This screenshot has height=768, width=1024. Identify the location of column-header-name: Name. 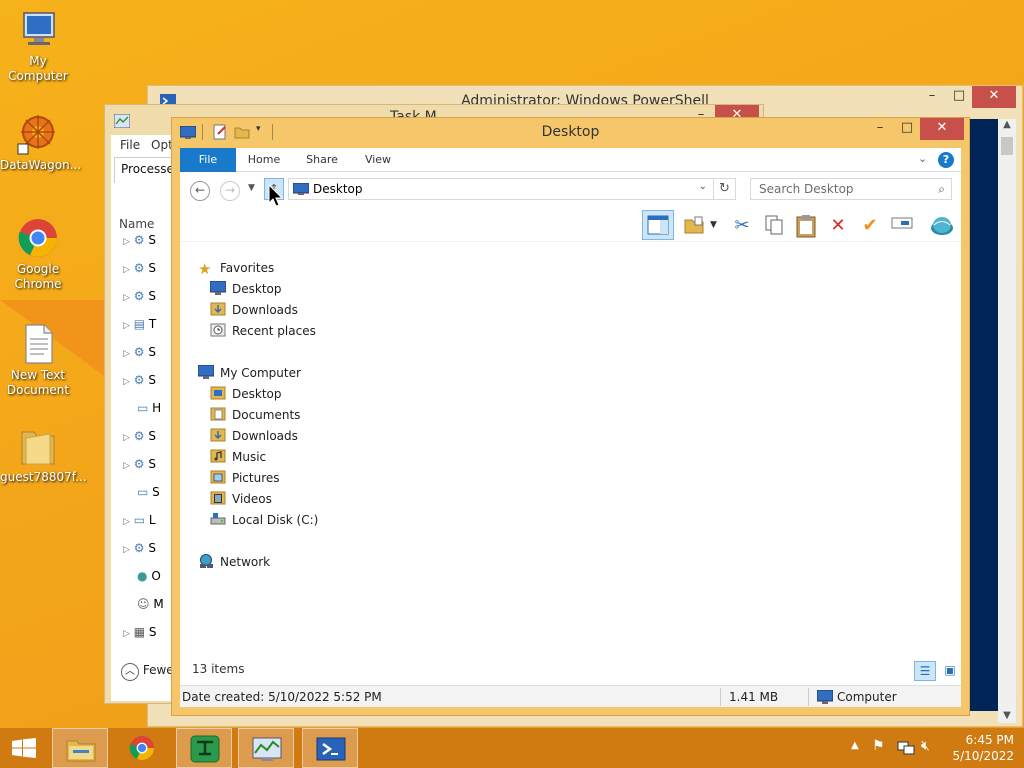
(136, 224).